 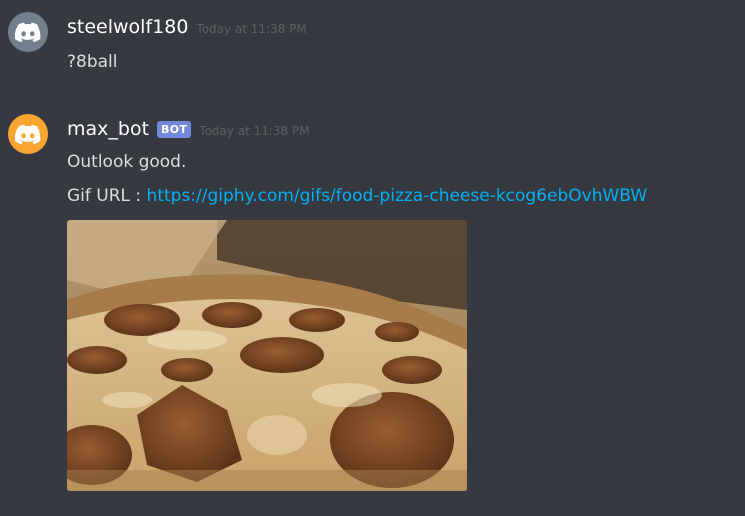 What do you see at coordinates (107, 196) in the screenshot?
I see `gif-url-label: Gif URL :` at bounding box center [107, 196].